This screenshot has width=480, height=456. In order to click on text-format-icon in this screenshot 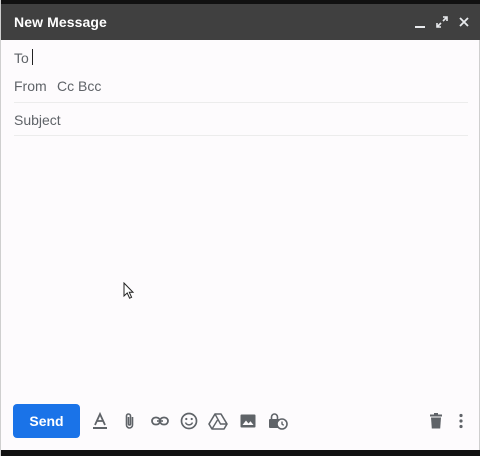, I will do `click(100, 421)`.